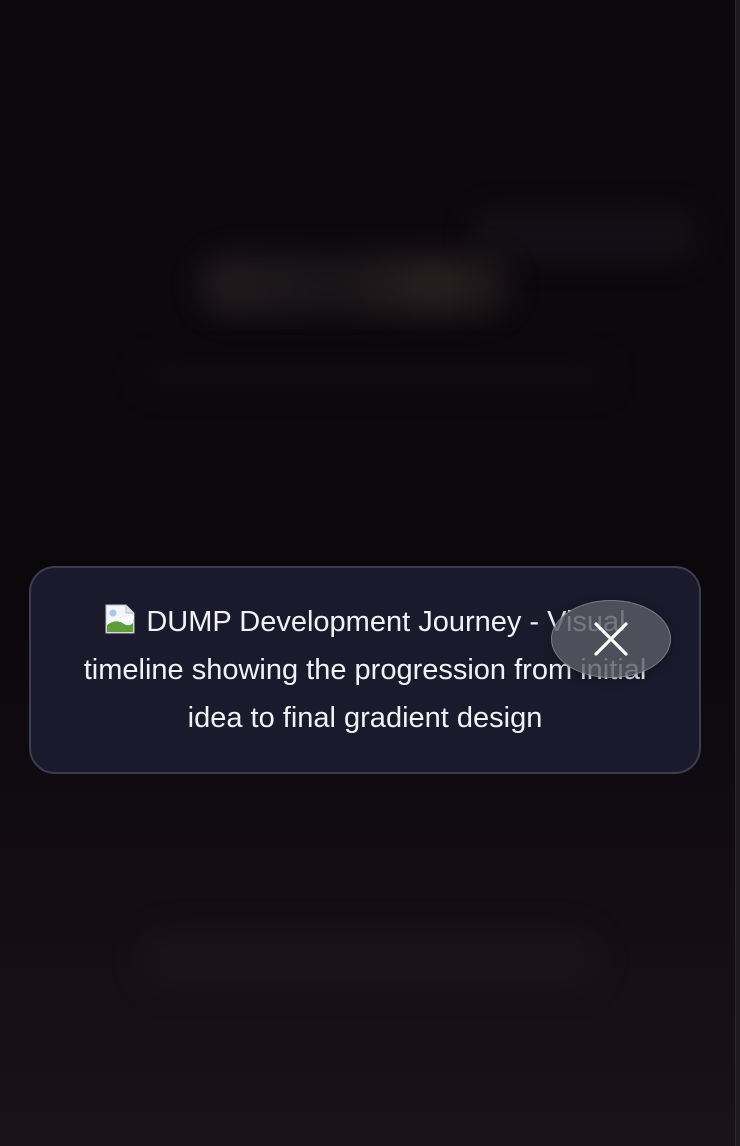 The image size is (740, 1146). I want to click on close-button, so click(611, 639).